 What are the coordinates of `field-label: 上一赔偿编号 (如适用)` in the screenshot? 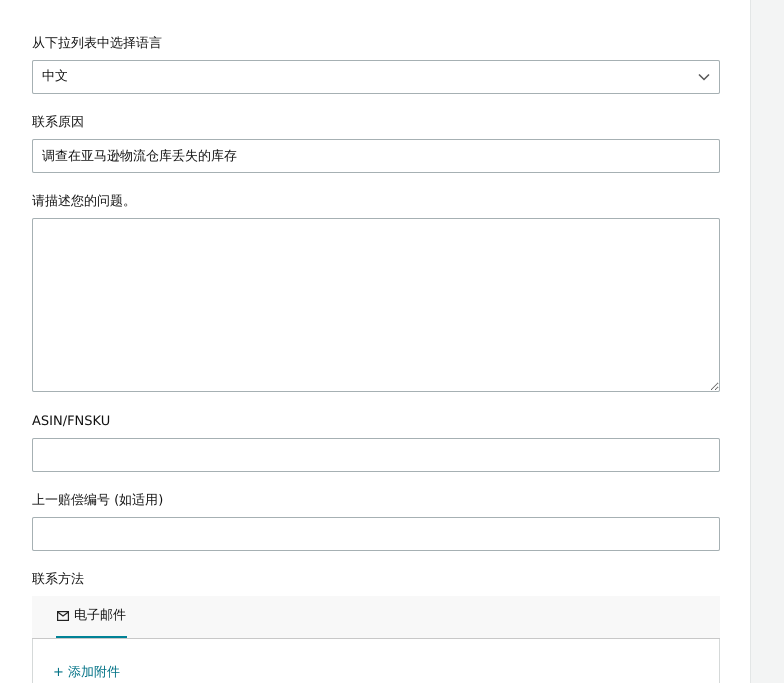 It's located at (98, 501).